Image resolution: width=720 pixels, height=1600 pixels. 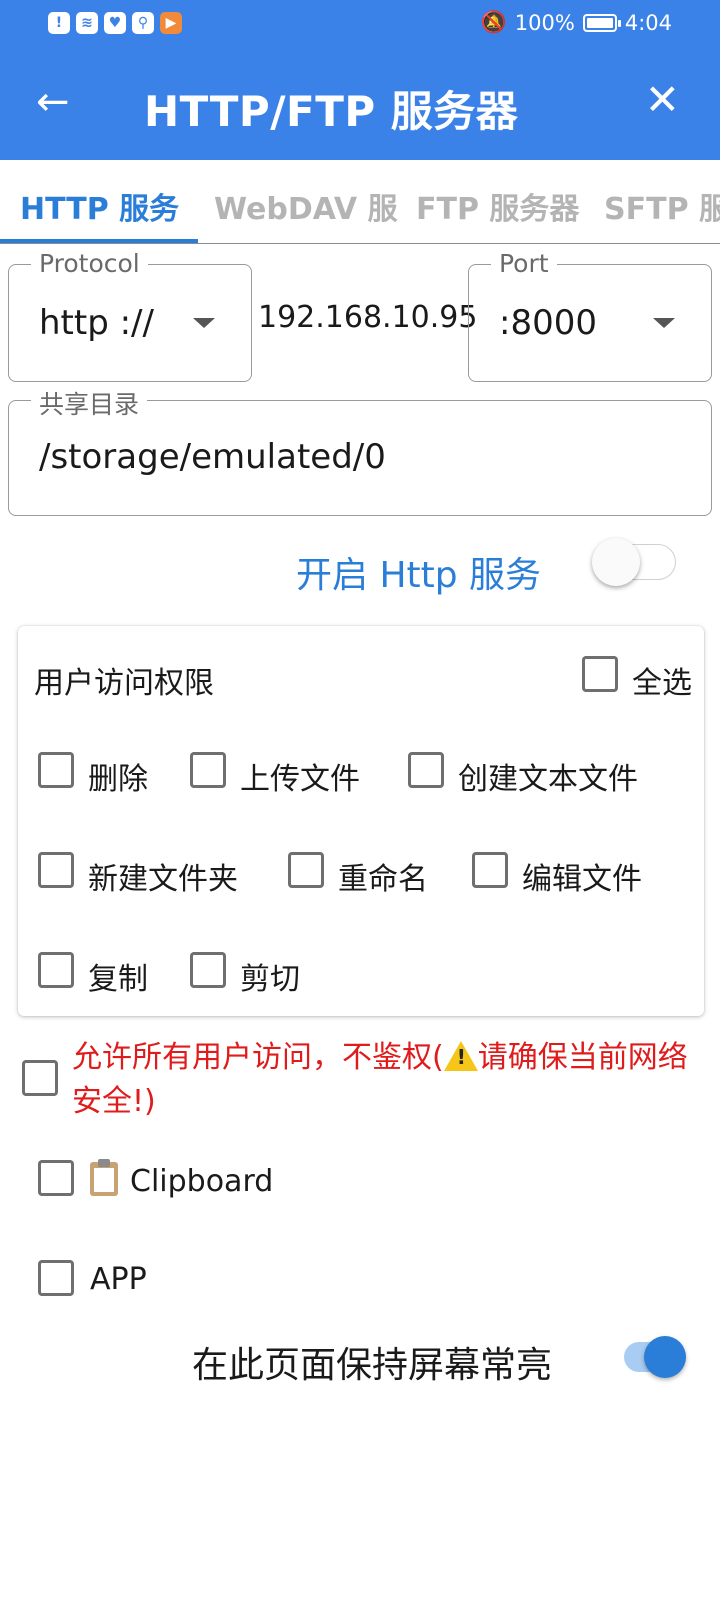 I want to click on permissions-title: 用户访问权限, so click(x=124, y=683).